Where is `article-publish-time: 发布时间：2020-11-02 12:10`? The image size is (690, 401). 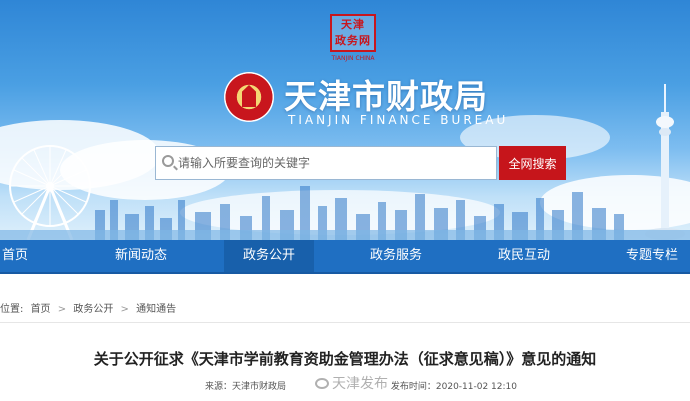 article-publish-time: 发布时间：2020-11-02 12:10 is located at coordinates (453, 387).